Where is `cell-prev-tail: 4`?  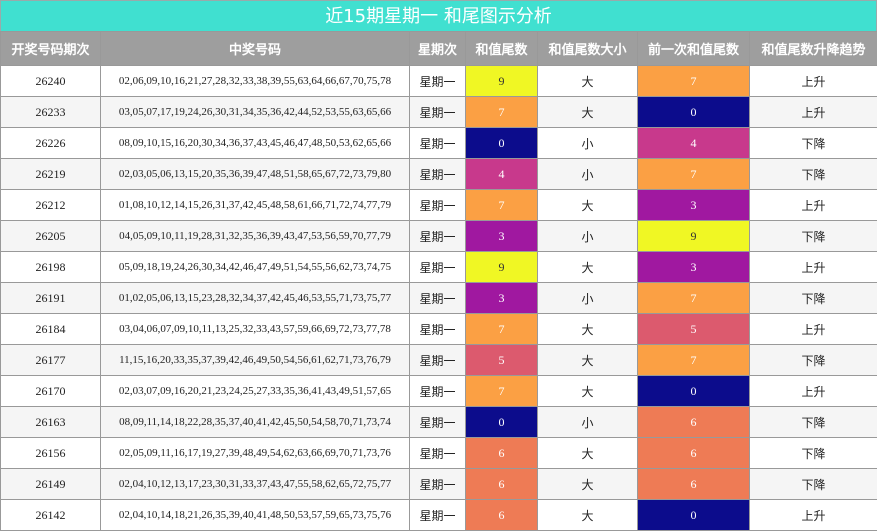 cell-prev-tail: 4 is located at coordinates (694, 143).